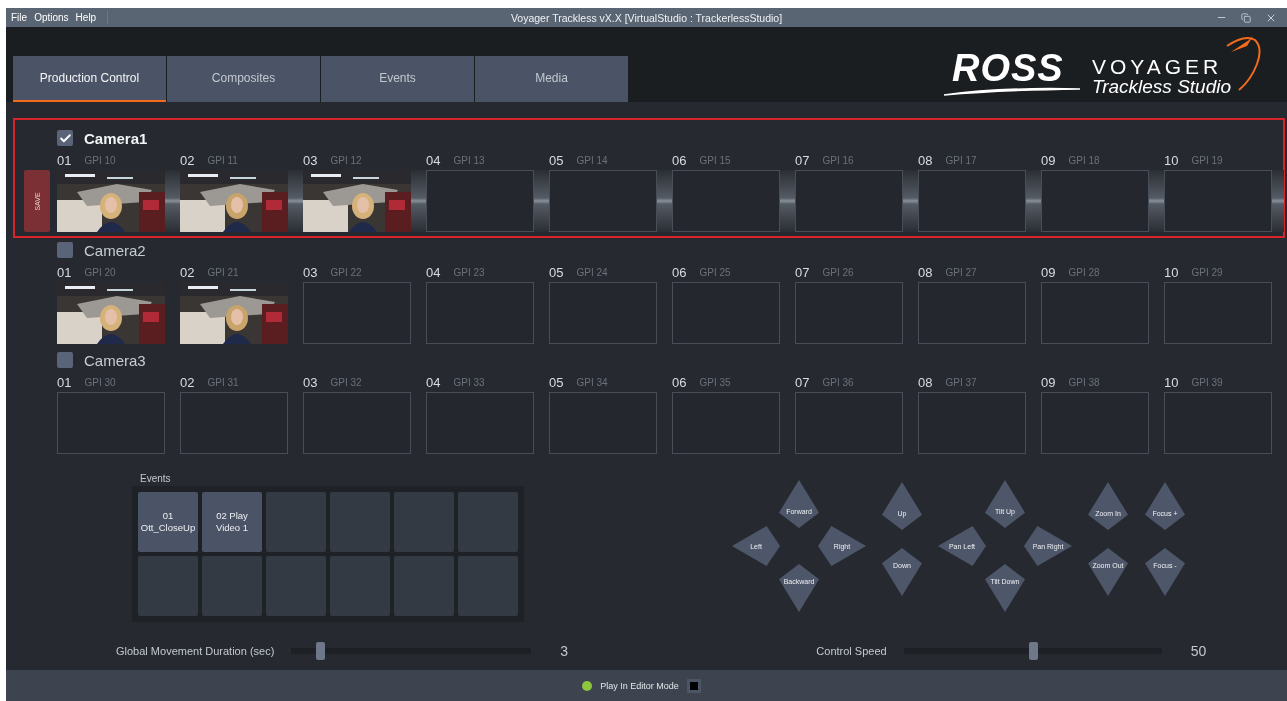  I want to click on status-dot-icon, so click(587, 685).